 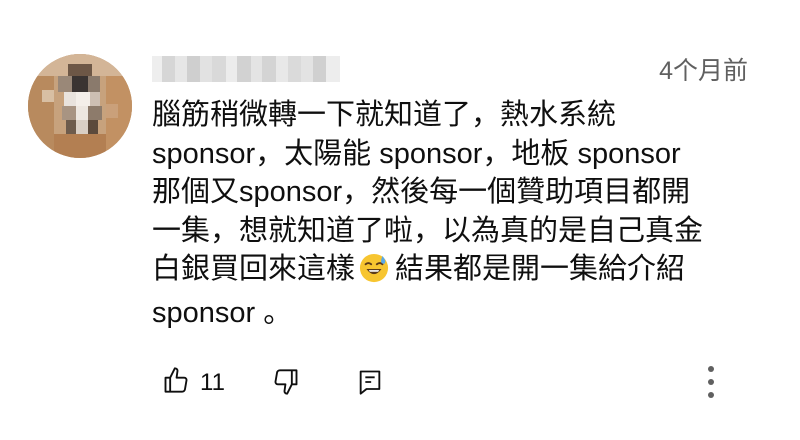 What do you see at coordinates (416, 153) in the screenshot?
I see `comment-line: sponsor，太陽能 sponsor，地板 sponsor` at bounding box center [416, 153].